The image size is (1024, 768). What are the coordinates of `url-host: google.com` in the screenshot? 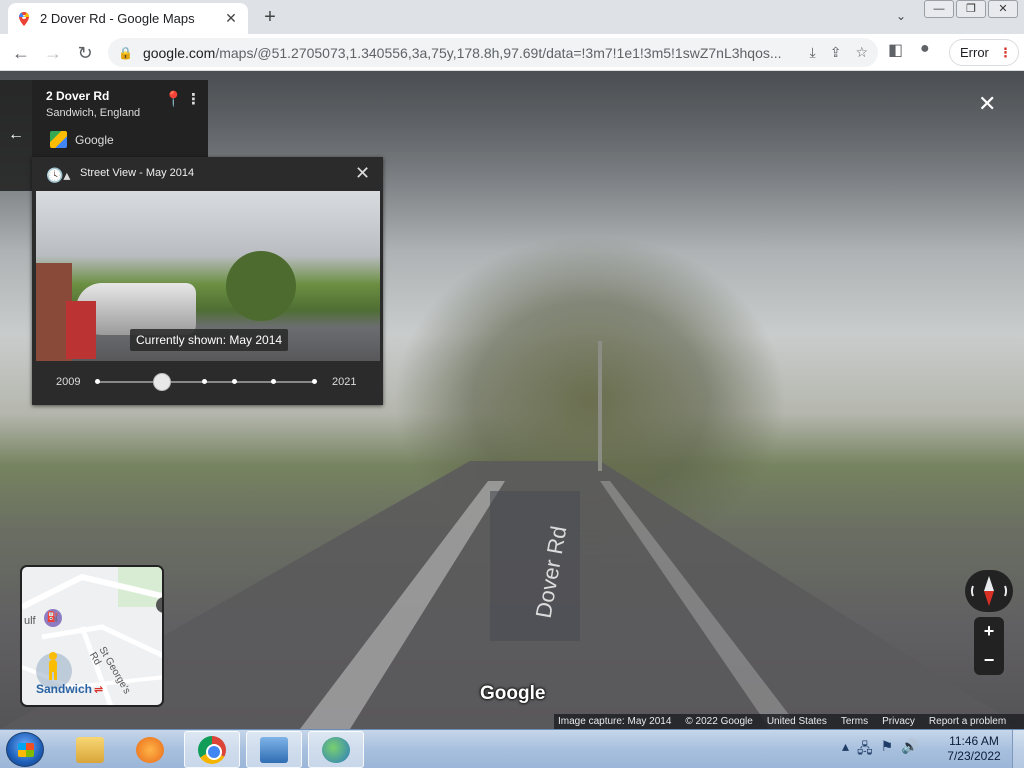 It's located at (179, 52).